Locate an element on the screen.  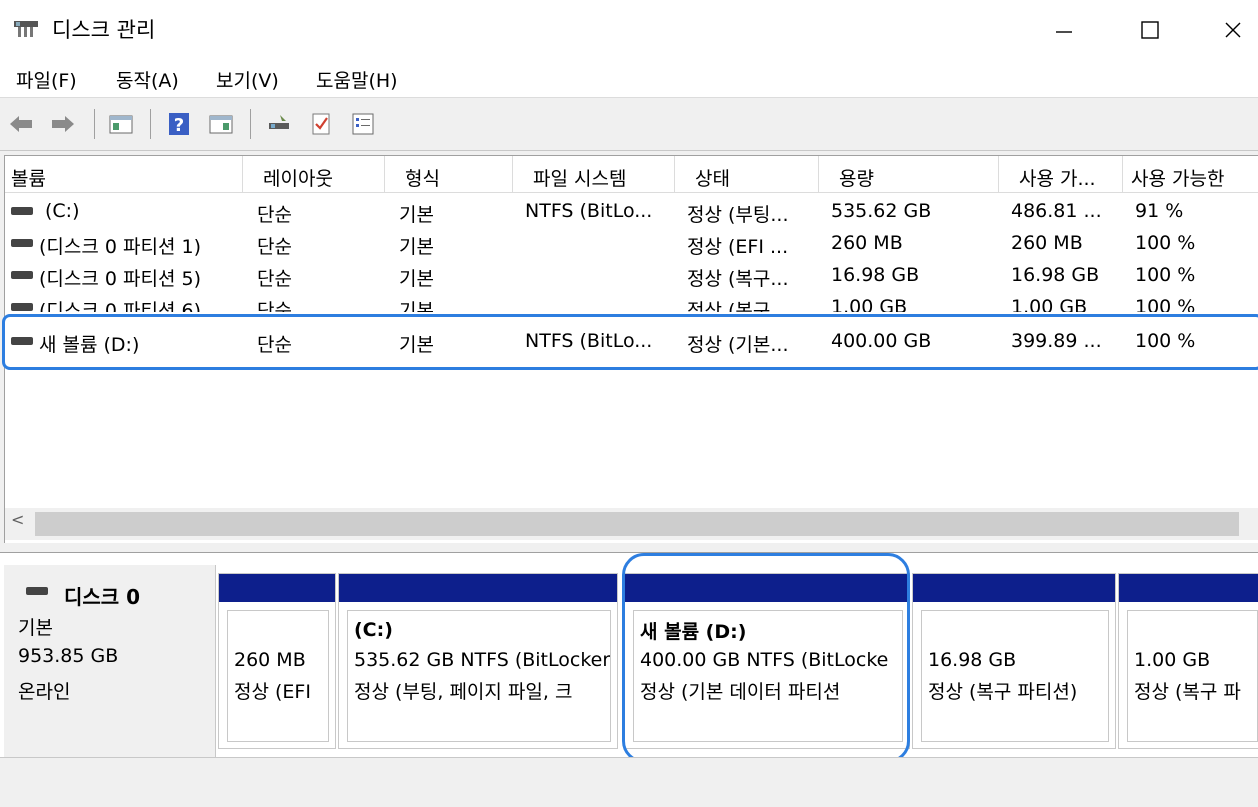
column-header-filesystem: 파일 시스템 is located at coordinates (594, 174).